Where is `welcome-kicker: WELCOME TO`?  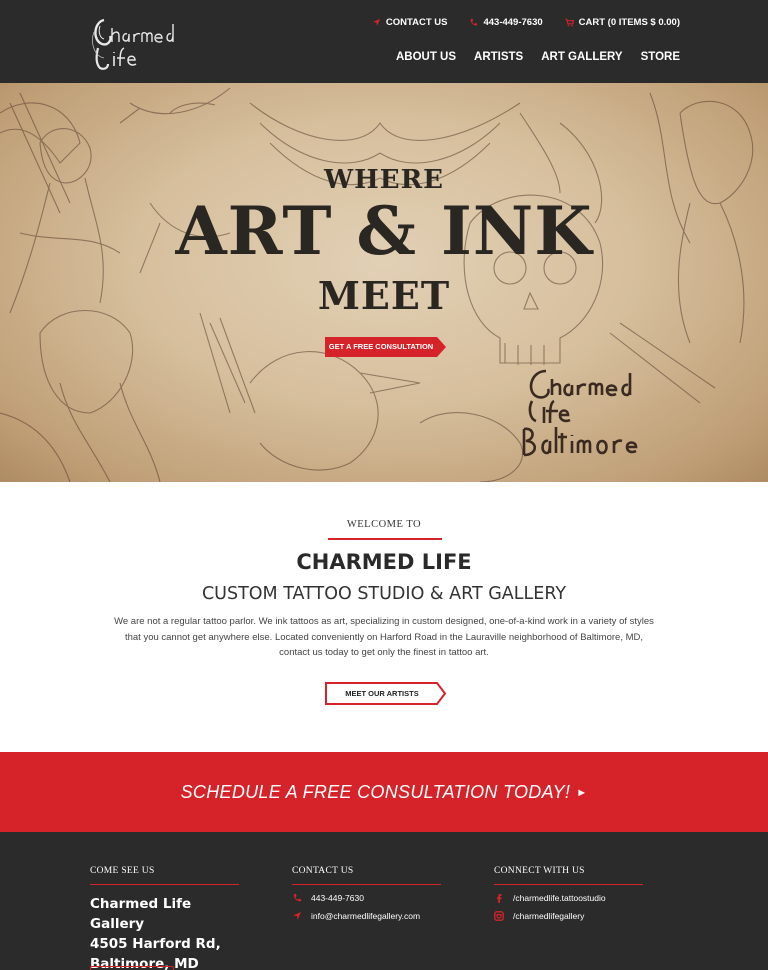
welcome-kicker: WELCOME TO is located at coordinates (384, 524).